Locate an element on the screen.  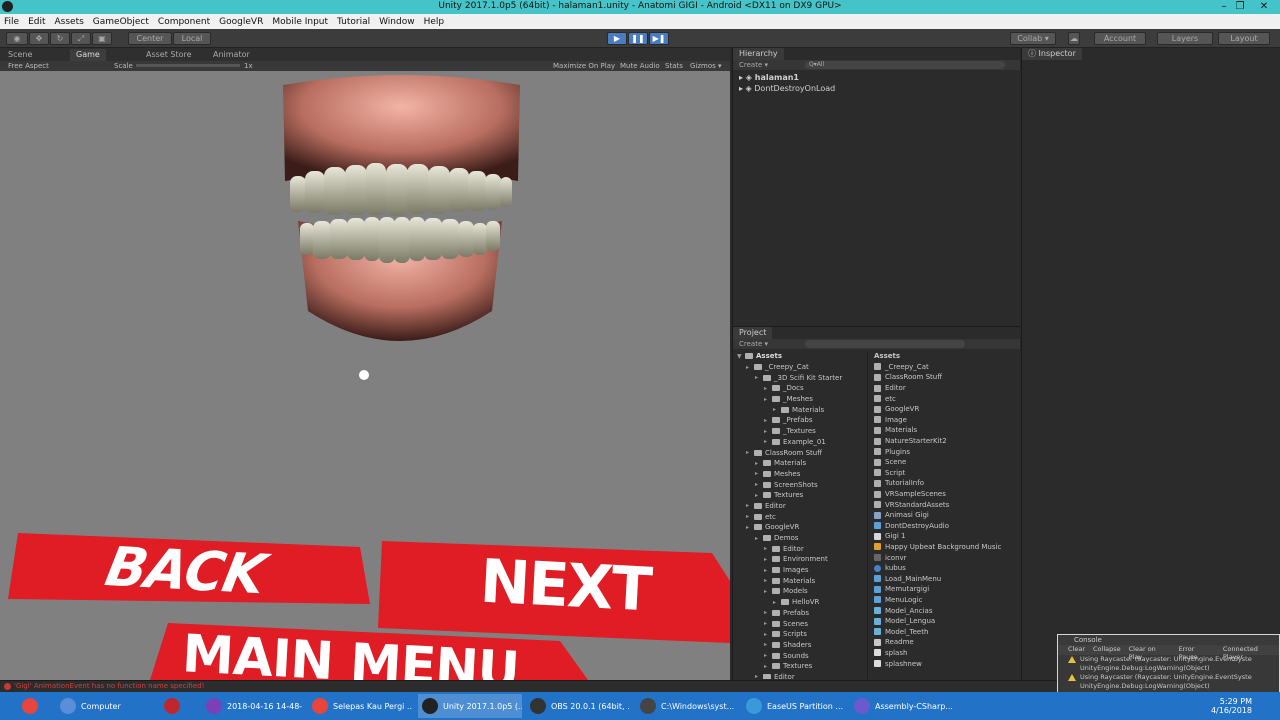
menu-gameobject: GameObject is located at coordinates (121, 22).